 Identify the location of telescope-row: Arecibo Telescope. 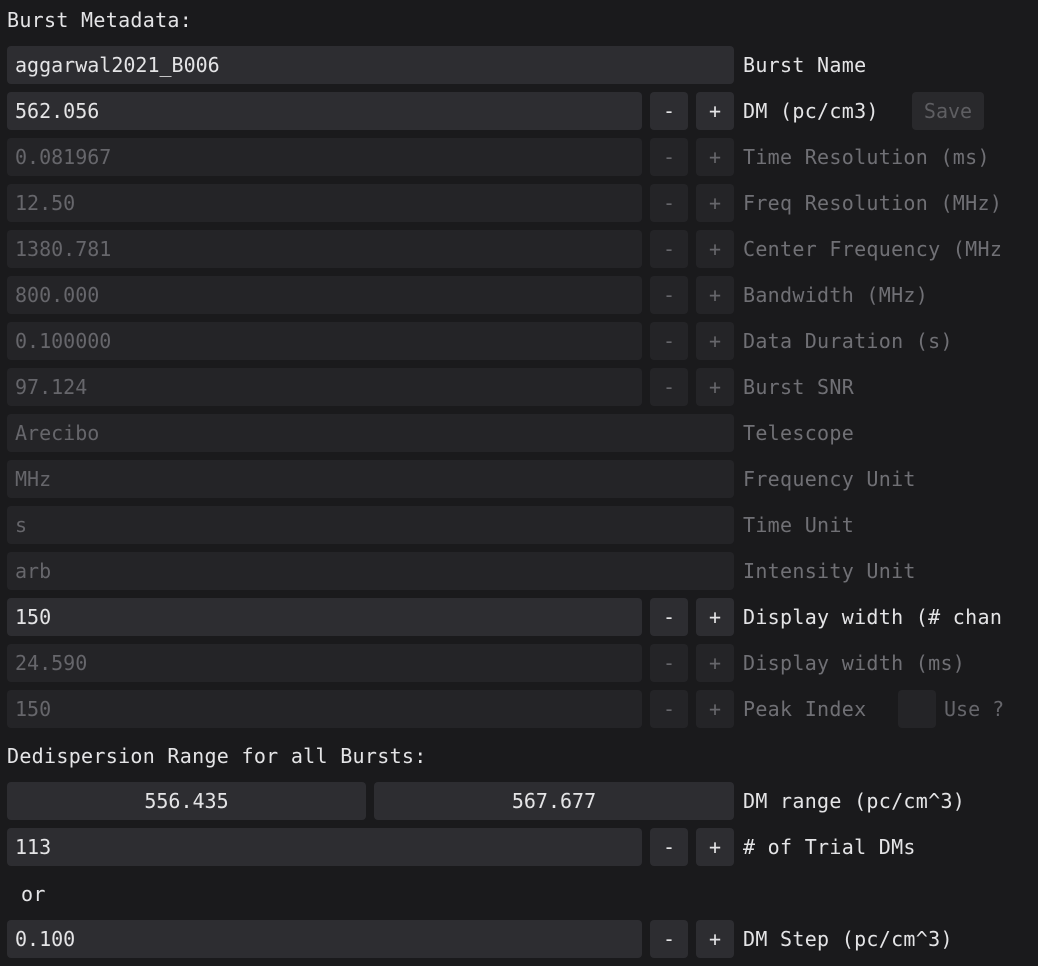
(519, 437).